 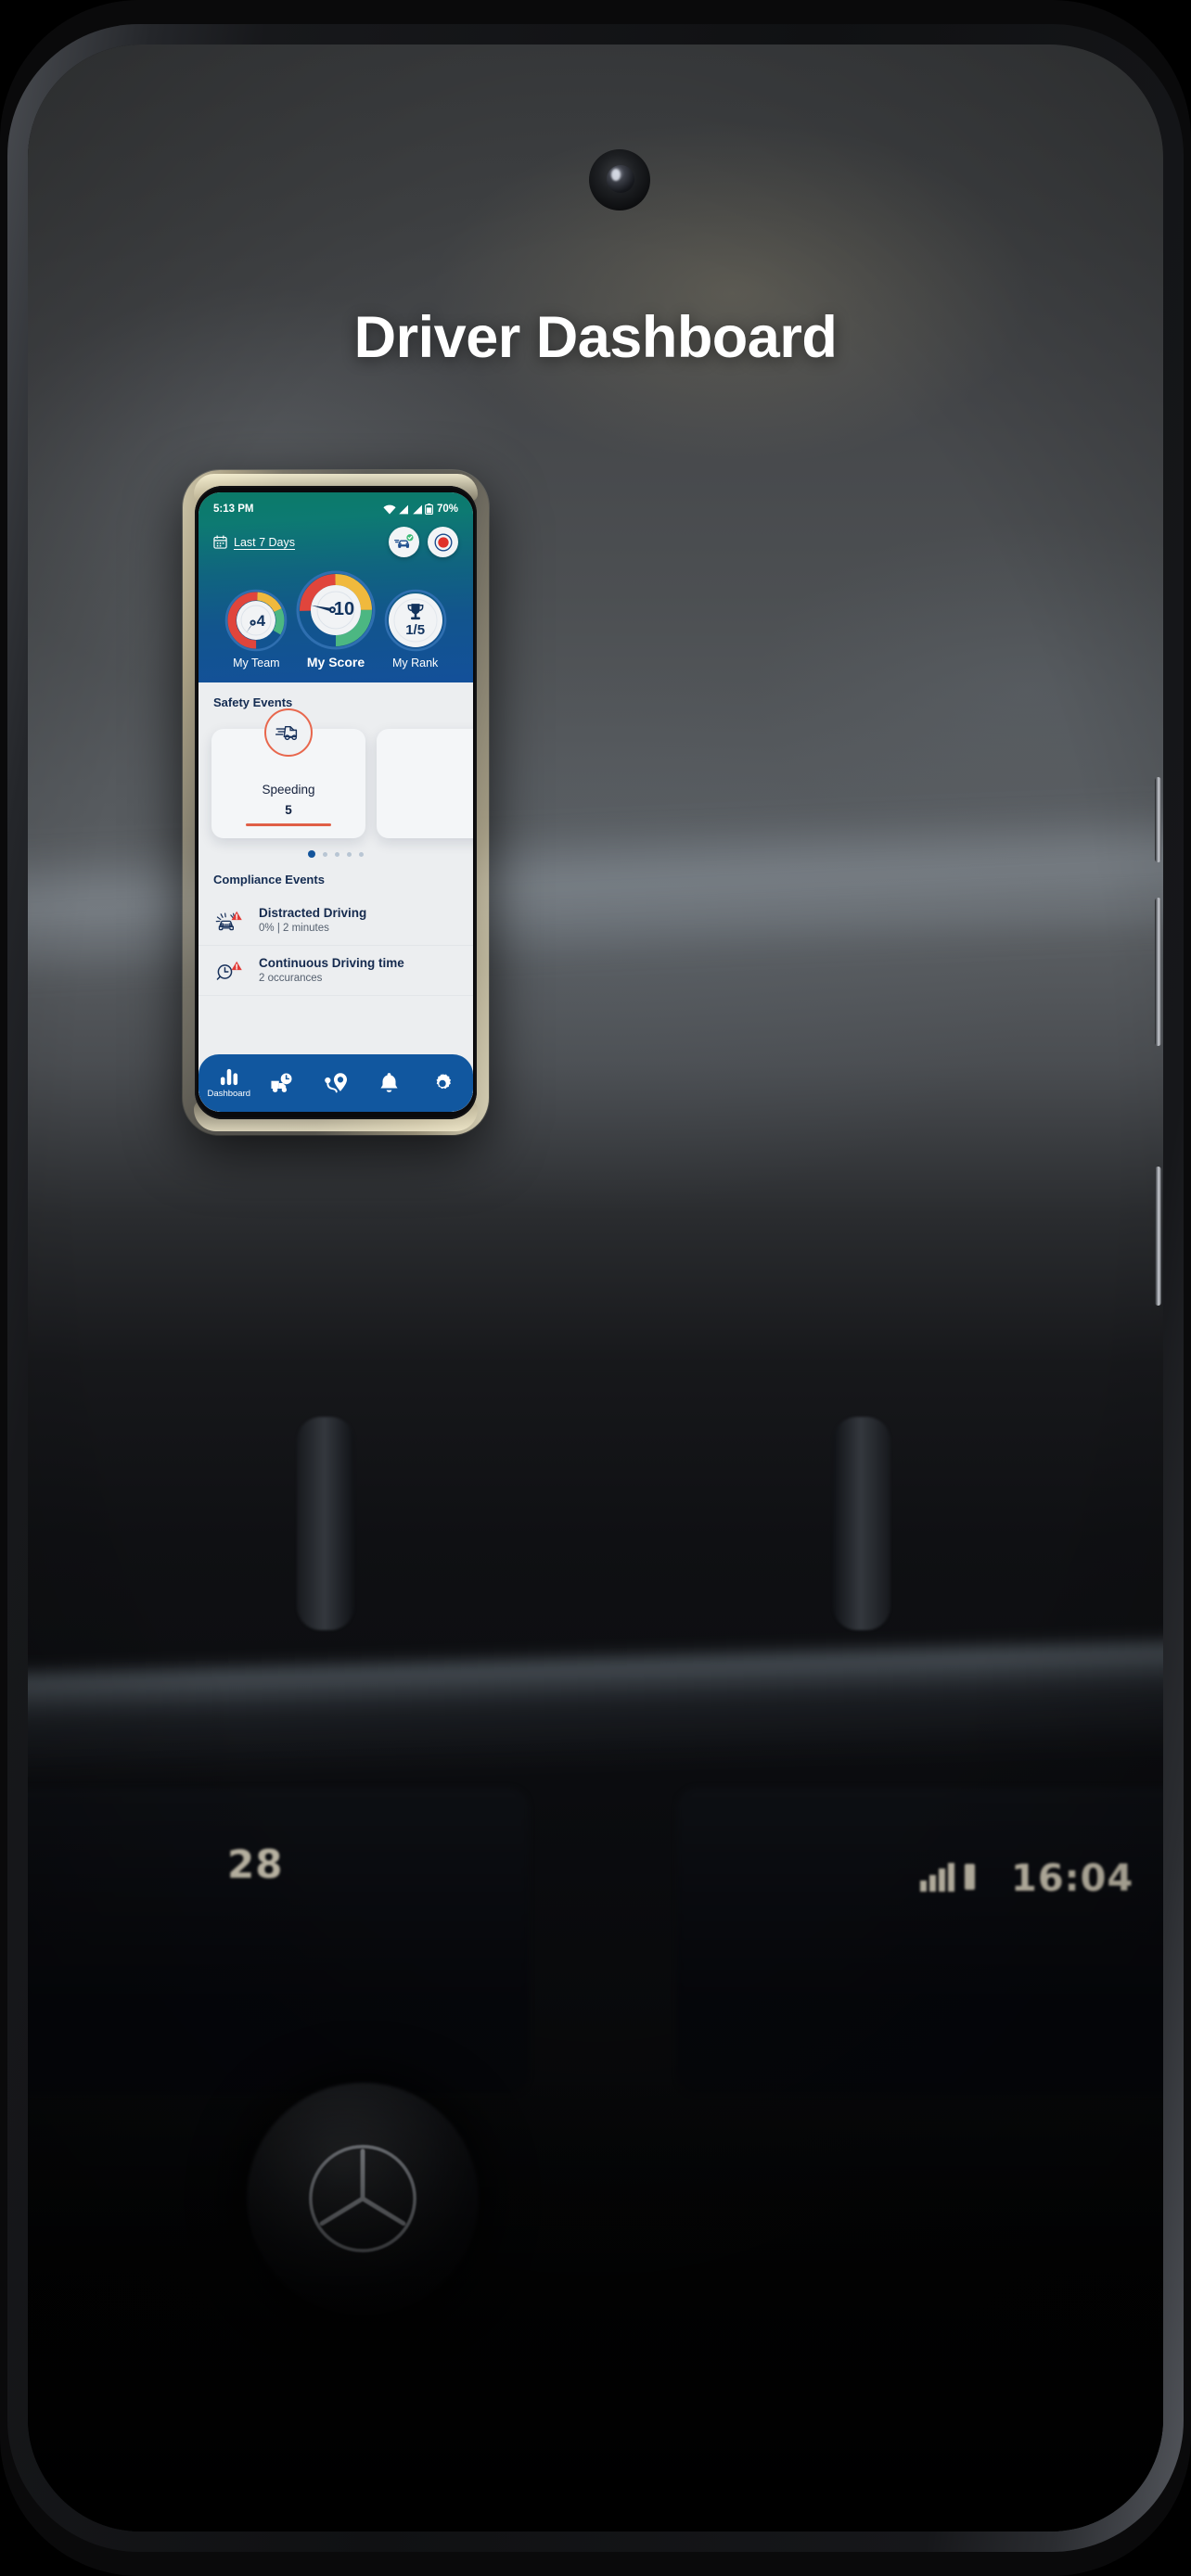 I want to click on safety-event-card: Speeding 5, so click(x=288, y=773).